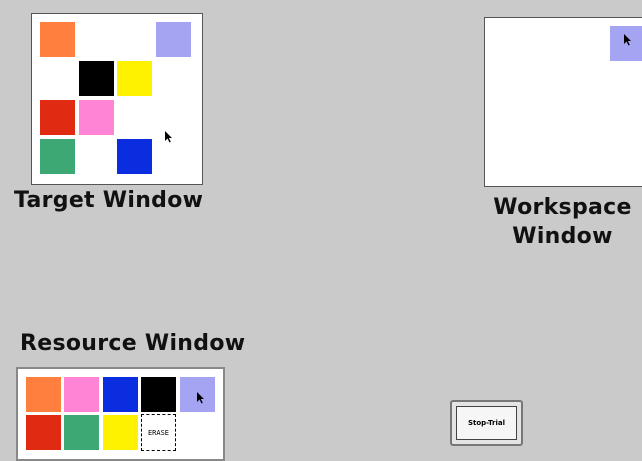  I want to click on stop-trial-button: Stop-Trial, so click(486, 423).